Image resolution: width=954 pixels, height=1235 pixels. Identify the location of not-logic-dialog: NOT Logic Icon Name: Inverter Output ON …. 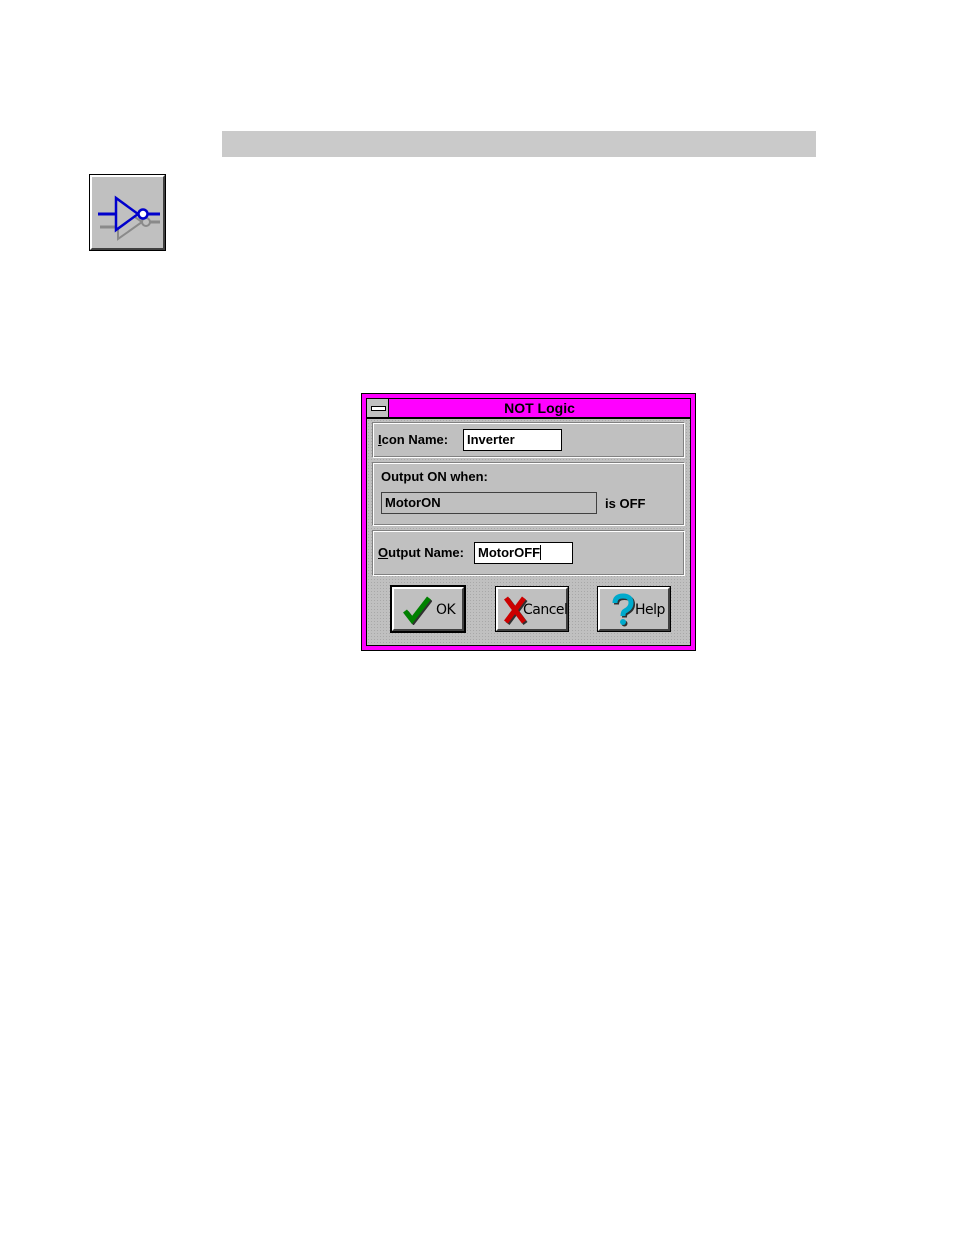
(528, 522).